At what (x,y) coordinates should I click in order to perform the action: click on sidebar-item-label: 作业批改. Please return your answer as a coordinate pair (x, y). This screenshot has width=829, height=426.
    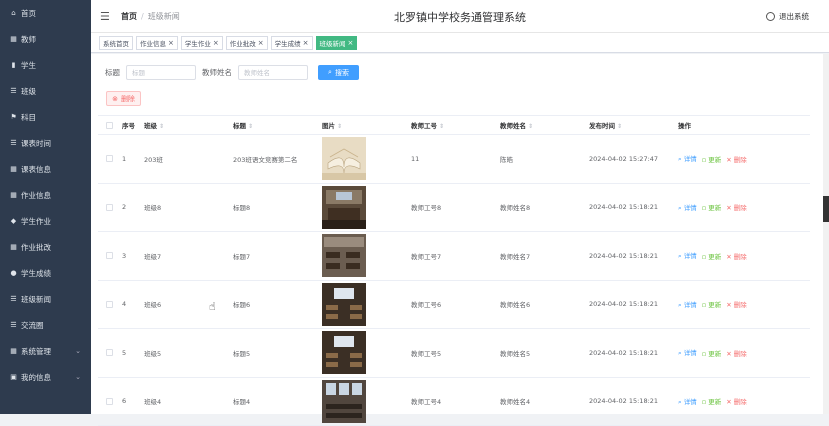
    Looking at the image, I should click on (36, 247).